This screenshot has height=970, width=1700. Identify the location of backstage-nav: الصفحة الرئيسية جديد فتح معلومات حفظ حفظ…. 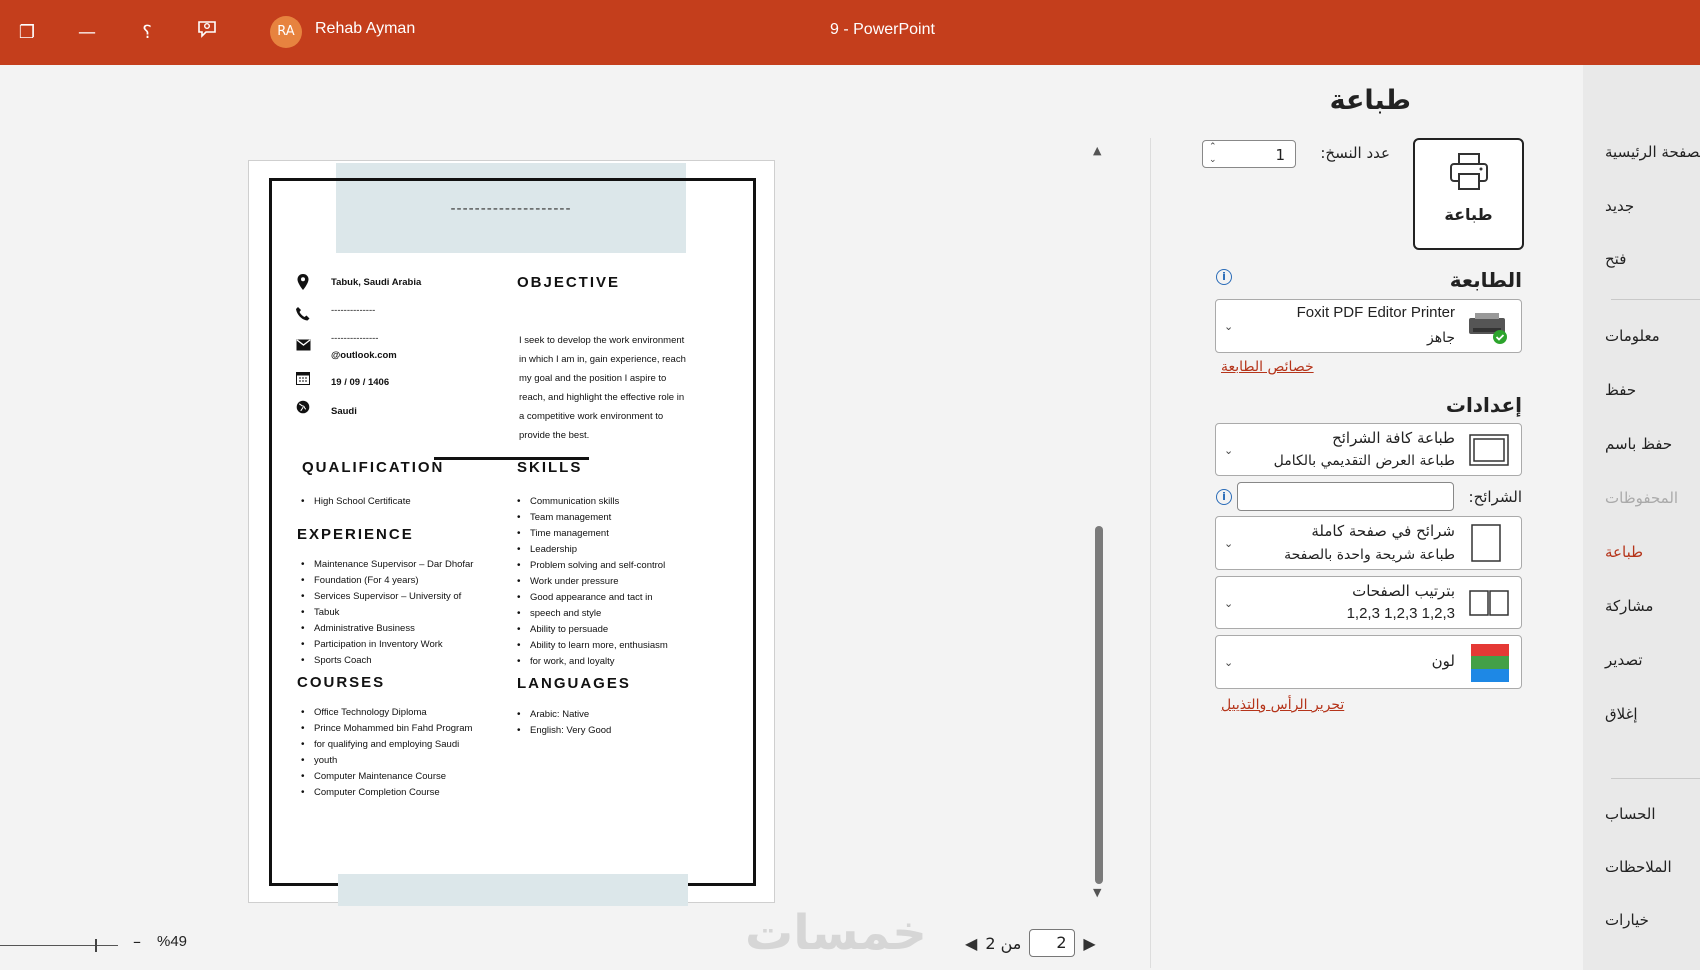
(1641, 517).